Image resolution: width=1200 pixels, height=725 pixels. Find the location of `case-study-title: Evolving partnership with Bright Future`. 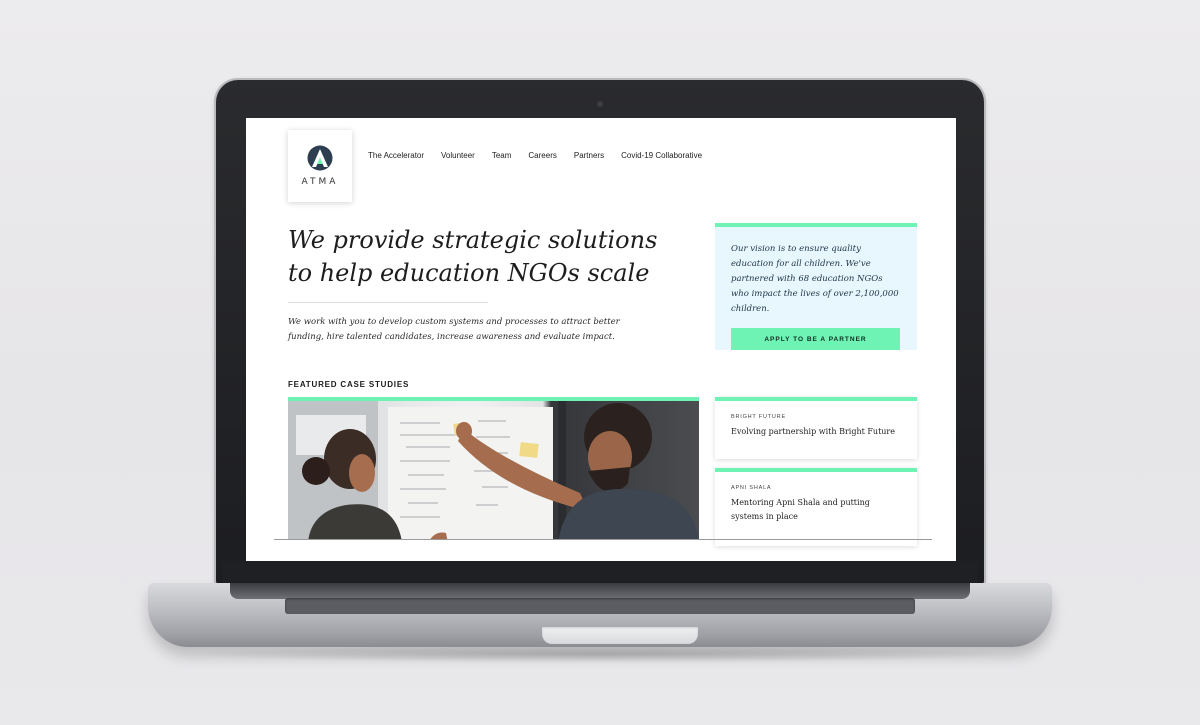

case-study-title: Evolving partnership with Bright Future is located at coordinates (813, 431).